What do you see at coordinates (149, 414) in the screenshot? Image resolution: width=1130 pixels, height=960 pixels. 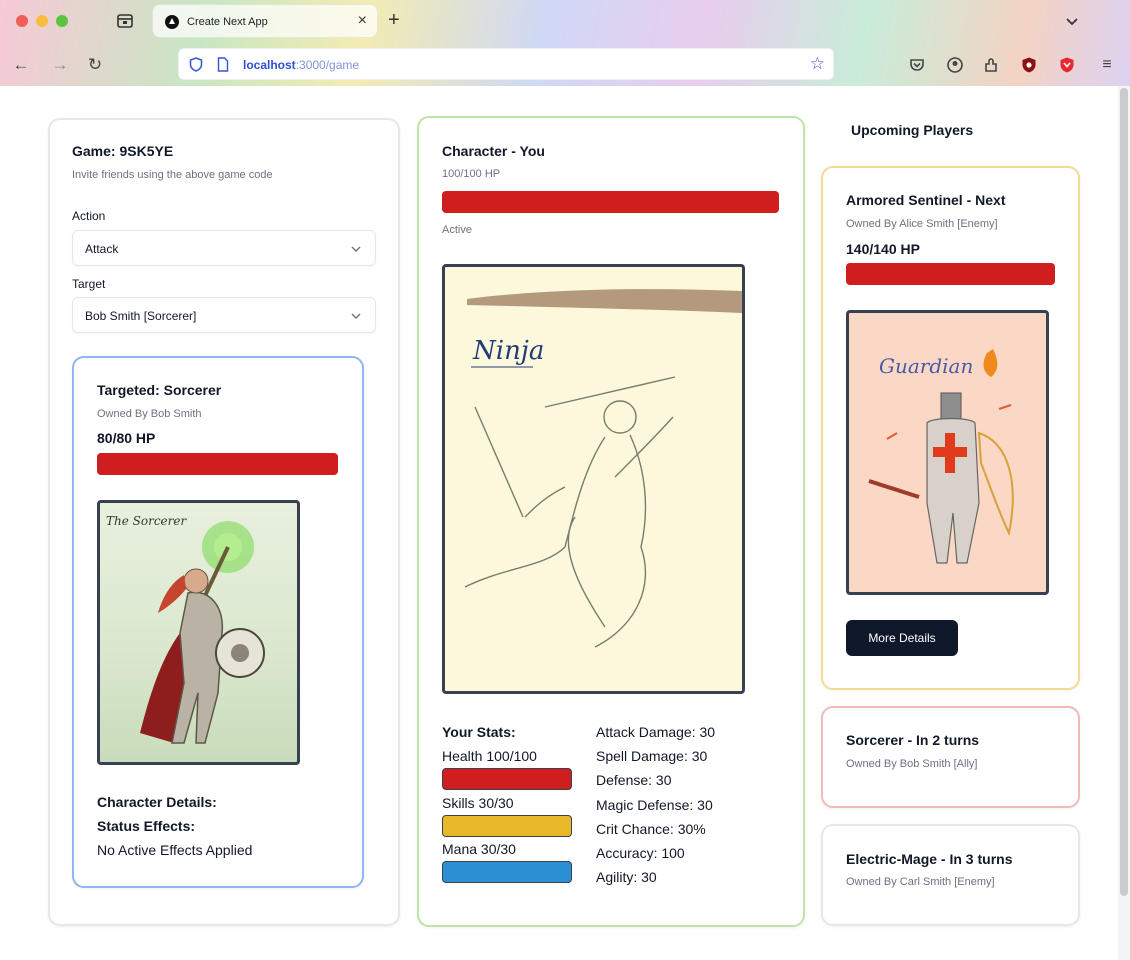 I see `targeted-owner: Owned By Bob Smith` at bounding box center [149, 414].